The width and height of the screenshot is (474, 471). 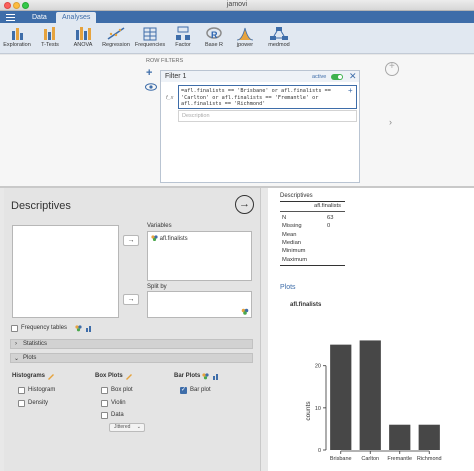 I want to click on split-by-label: Split by, so click(x=157, y=287).